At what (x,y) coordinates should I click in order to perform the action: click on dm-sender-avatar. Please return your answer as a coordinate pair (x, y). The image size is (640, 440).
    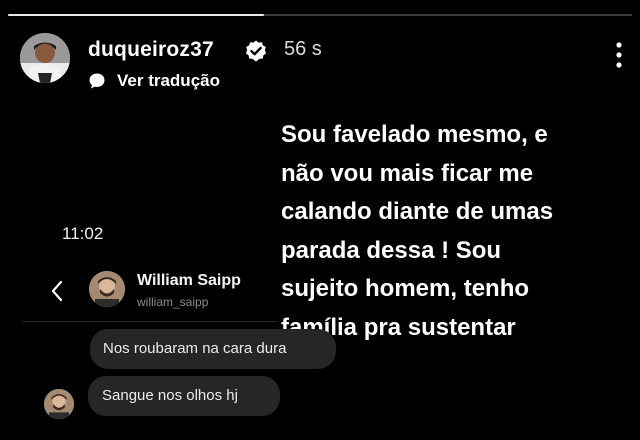
    Looking at the image, I should click on (59, 404).